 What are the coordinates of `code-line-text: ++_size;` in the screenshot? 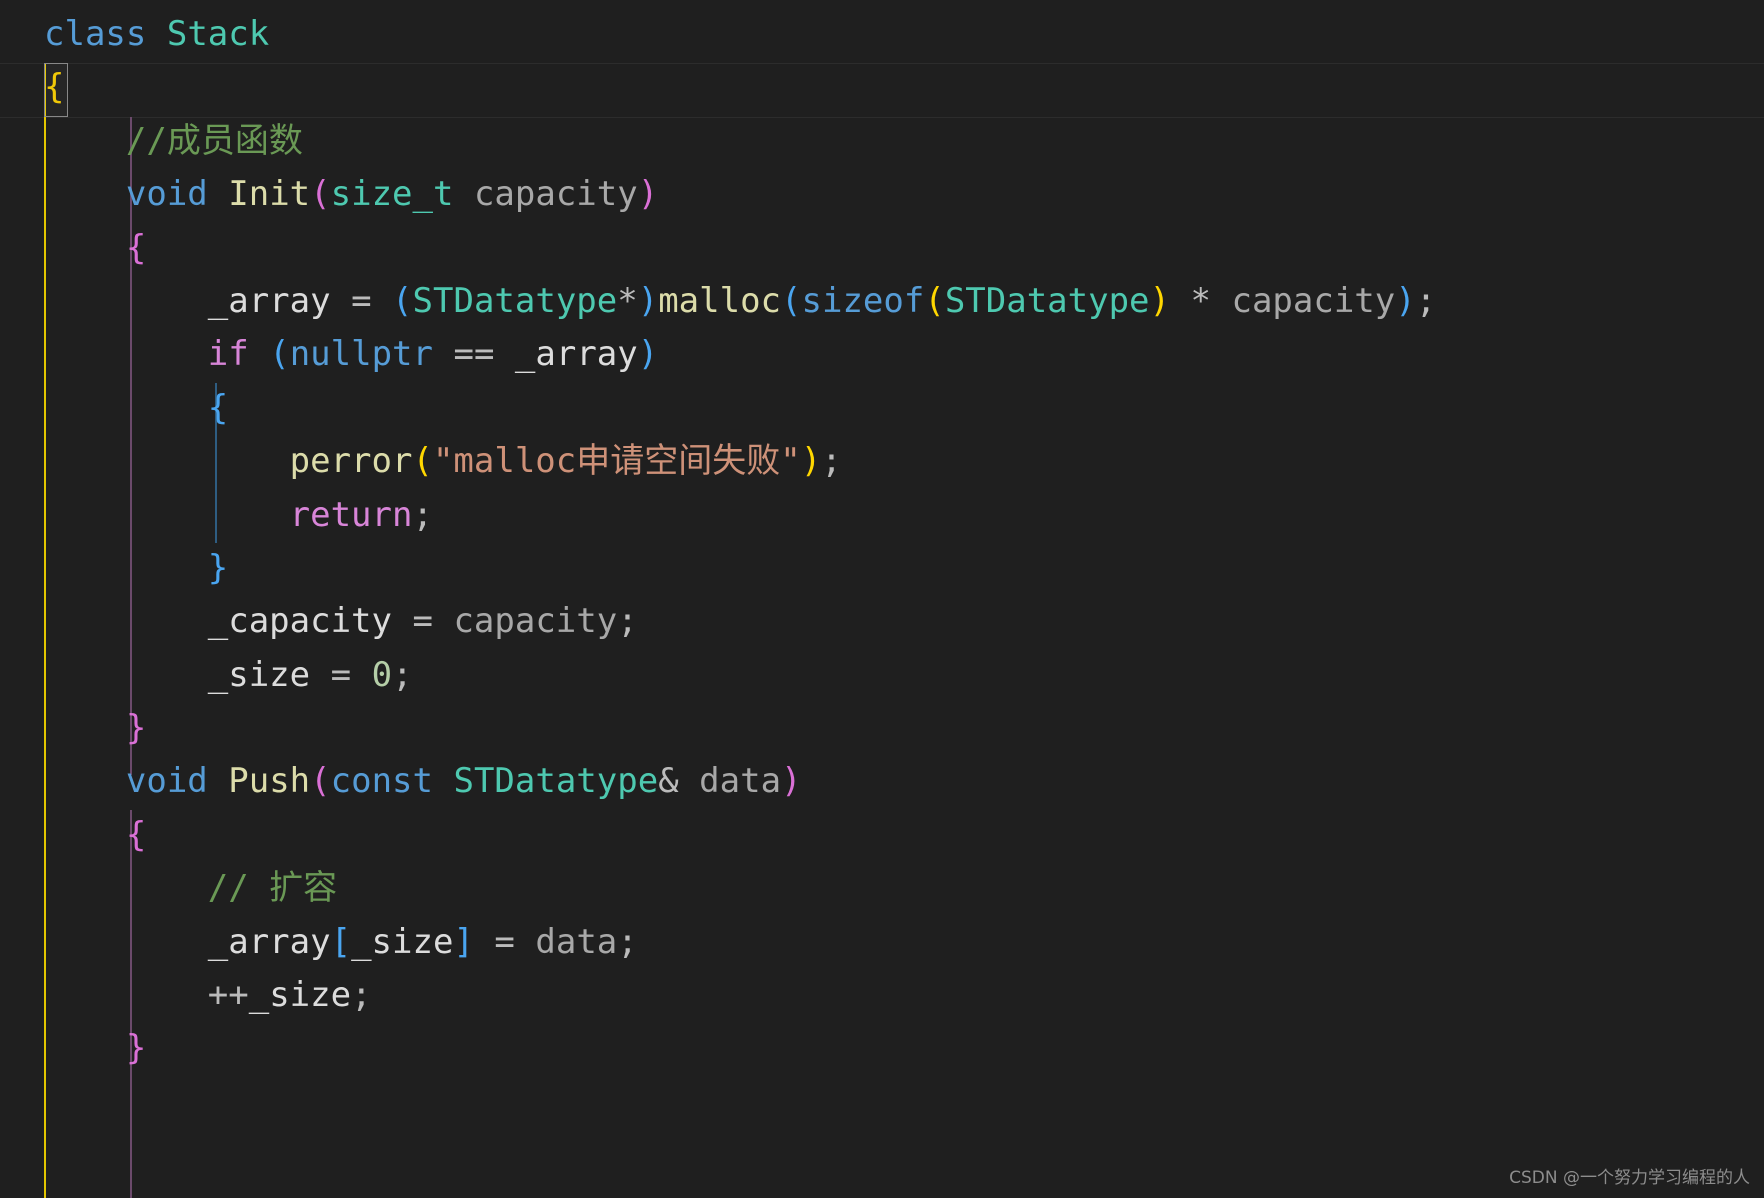 It's located at (186, 995).